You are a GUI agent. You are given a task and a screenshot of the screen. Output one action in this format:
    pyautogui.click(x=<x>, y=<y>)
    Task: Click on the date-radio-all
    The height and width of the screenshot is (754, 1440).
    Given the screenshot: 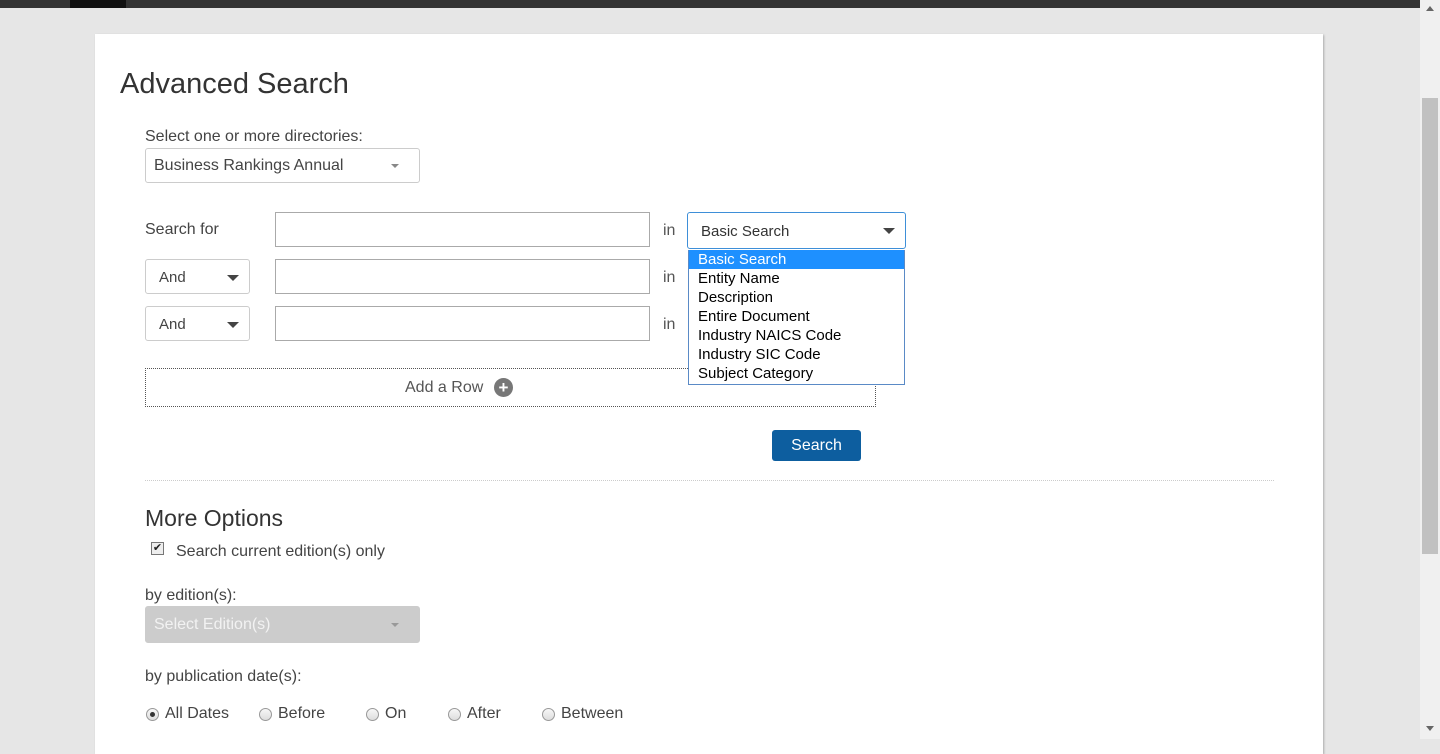 What is the action you would take?
    pyautogui.click(x=152, y=714)
    